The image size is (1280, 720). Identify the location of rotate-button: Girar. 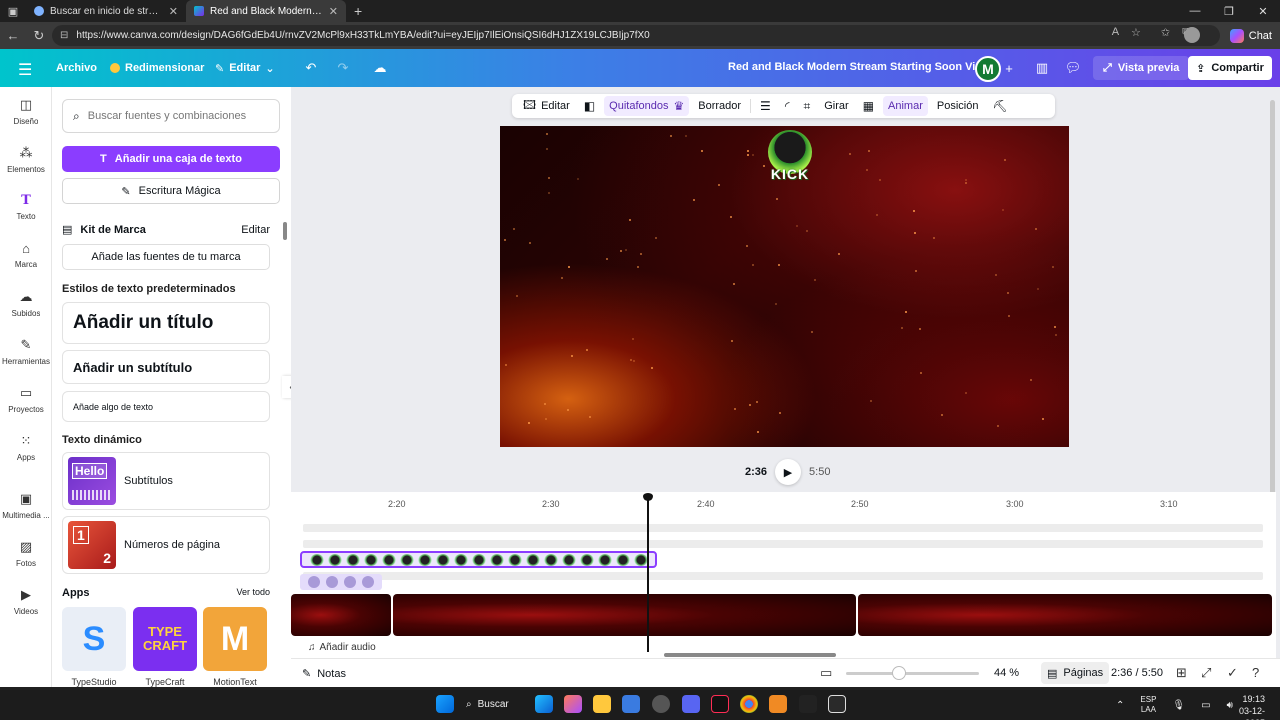
(836, 106).